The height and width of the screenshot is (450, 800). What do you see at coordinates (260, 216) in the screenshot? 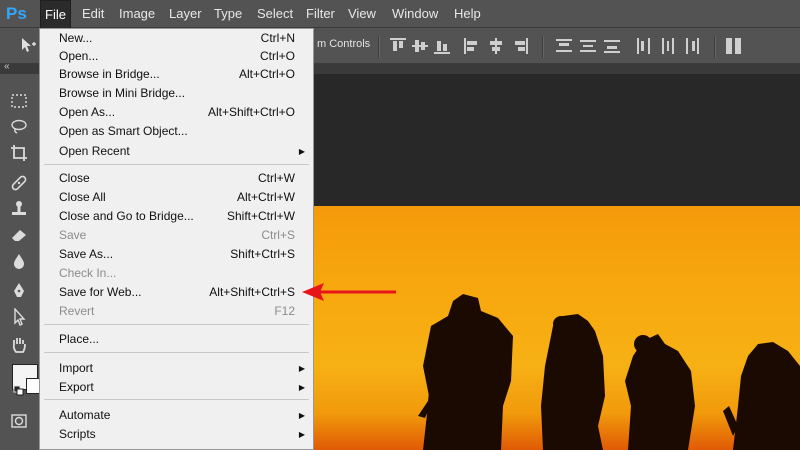
I see `menu-item-shortcut: Shift+Ctrl+W` at bounding box center [260, 216].